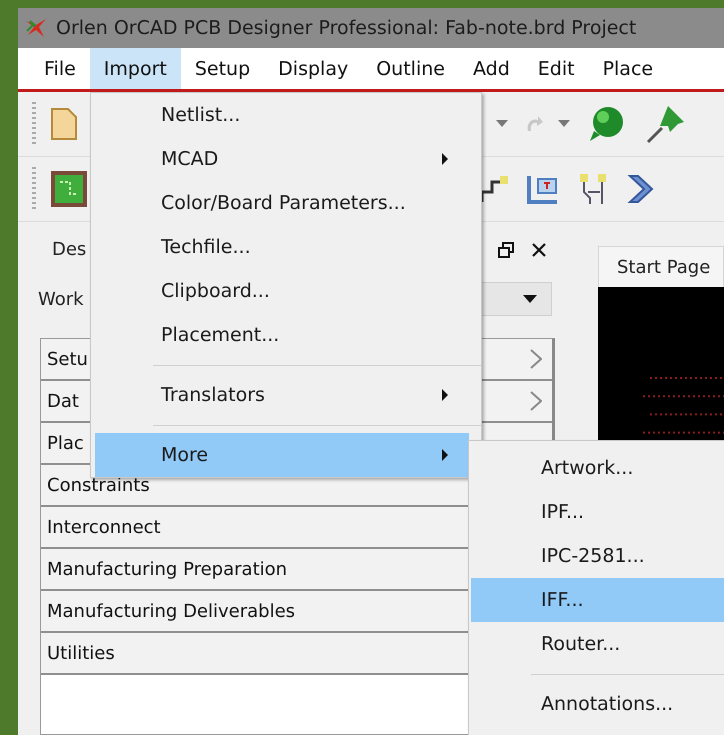 This screenshot has height=735, width=724. I want to click on menu-bar-item: Setup, so click(222, 68).